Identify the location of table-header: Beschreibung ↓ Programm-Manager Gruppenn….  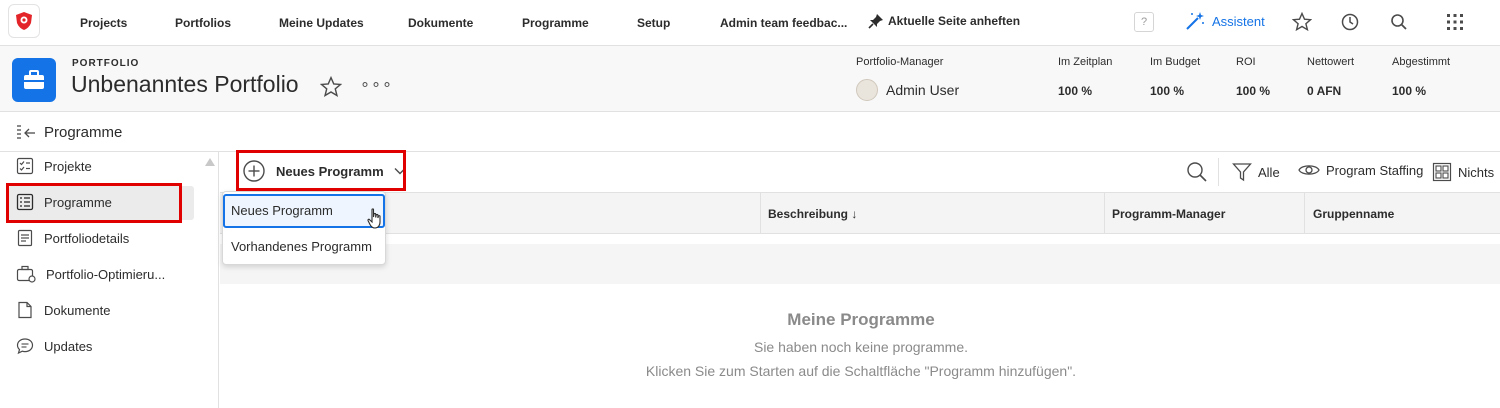
(860, 213).